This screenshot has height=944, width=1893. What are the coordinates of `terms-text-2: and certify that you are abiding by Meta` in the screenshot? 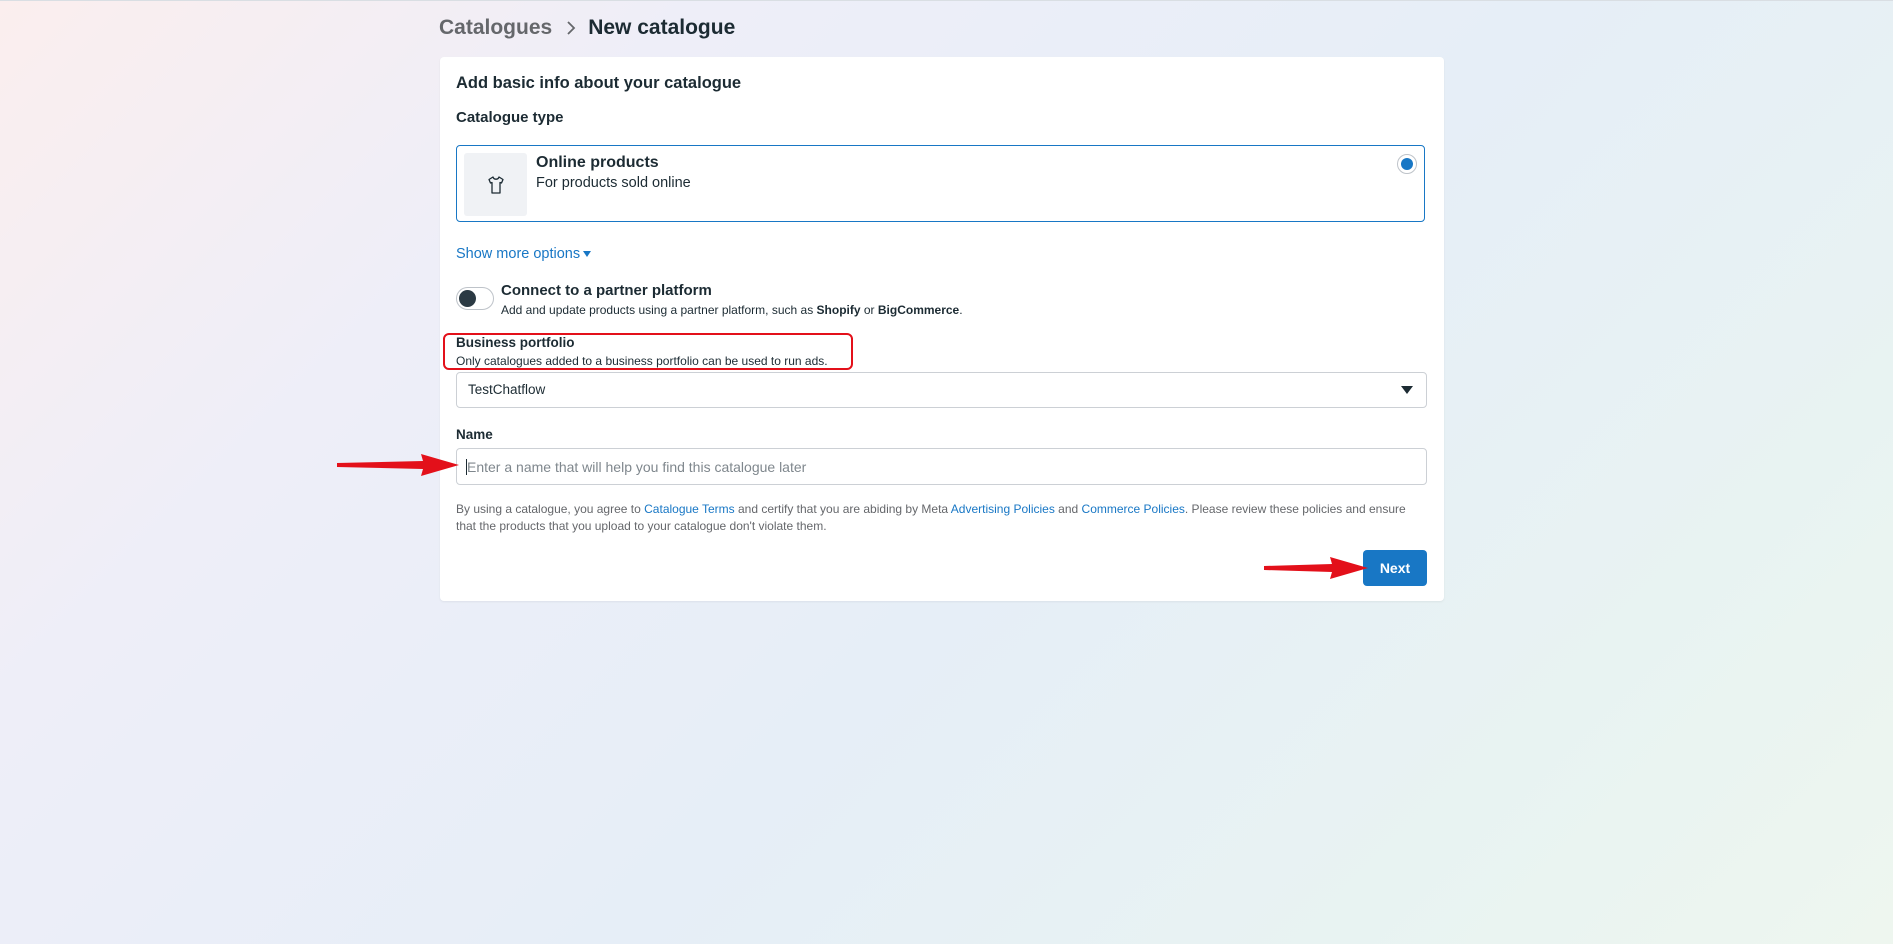 It's located at (842, 509).